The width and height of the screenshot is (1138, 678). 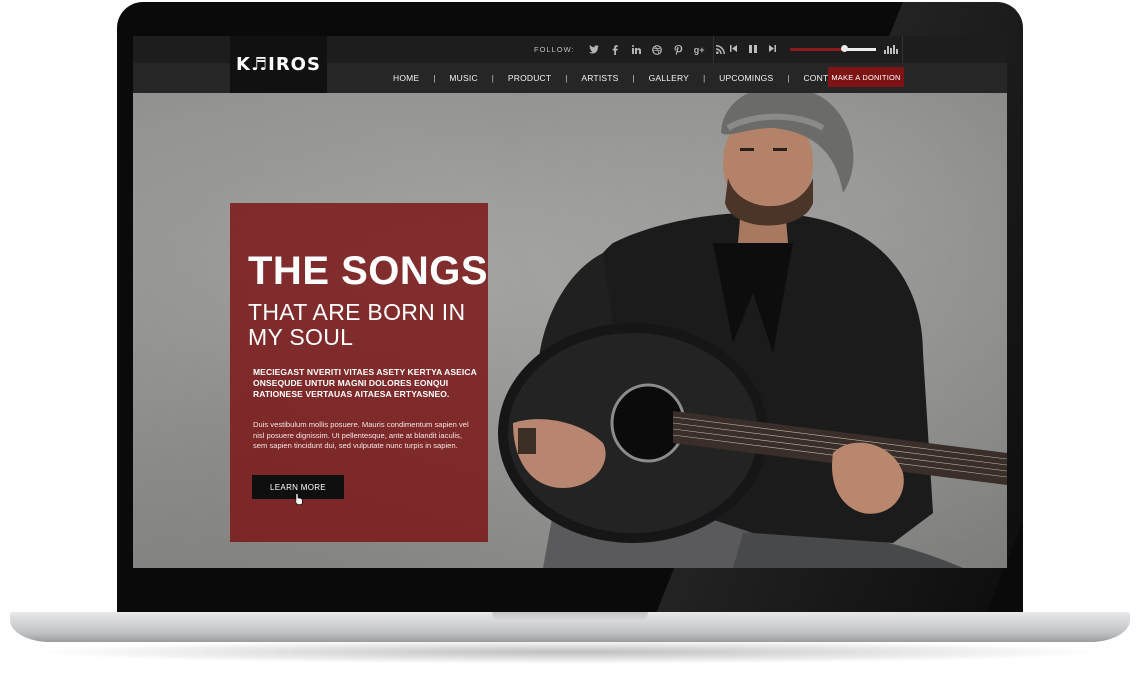 I want to click on pinterest-icon, so click(x=678, y=49).